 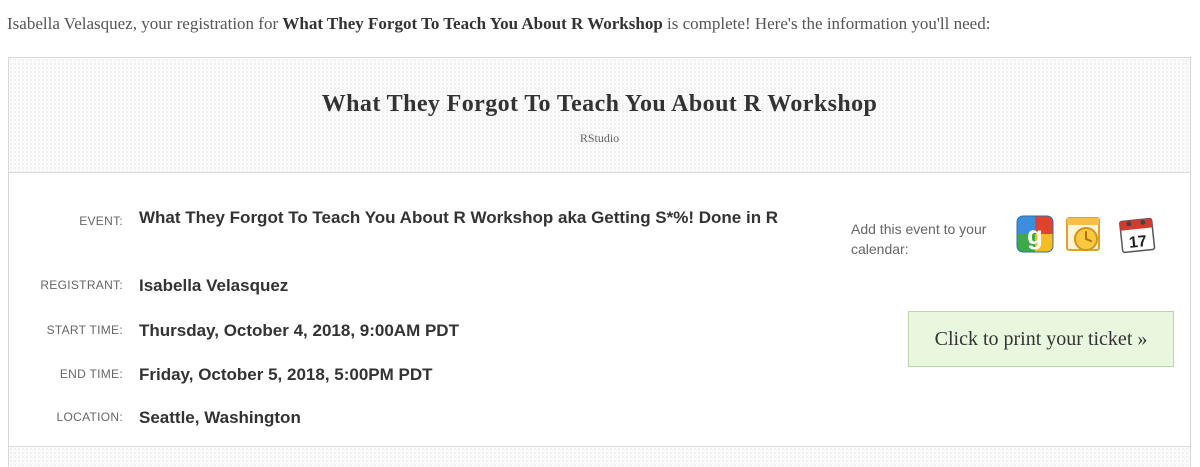 What do you see at coordinates (1084, 234) in the screenshot?
I see `outlook-calendar-icon` at bounding box center [1084, 234].